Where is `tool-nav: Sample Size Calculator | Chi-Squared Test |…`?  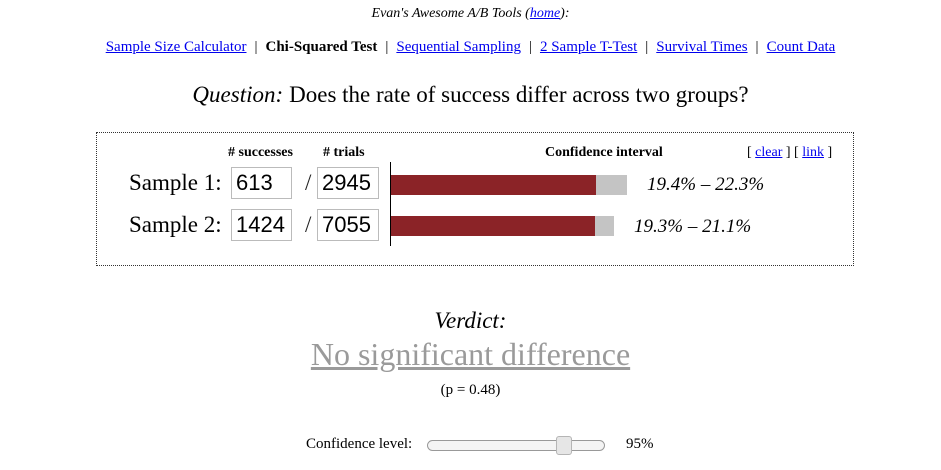 tool-nav: Sample Size Calculator | Chi-Squared Test |… is located at coordinates (470, 47).